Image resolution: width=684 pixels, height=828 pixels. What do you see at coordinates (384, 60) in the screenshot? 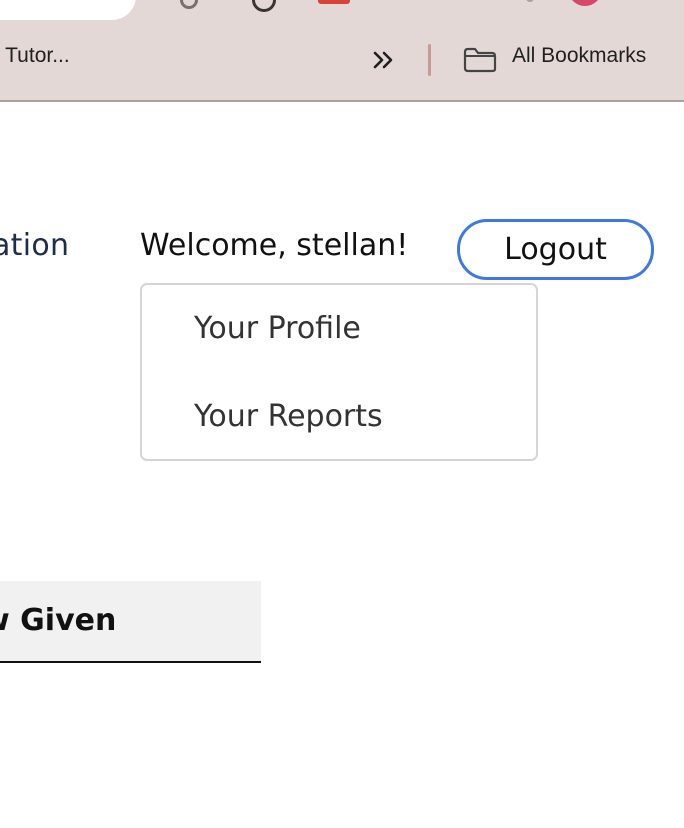
I see `double-chevron-right-icon` at bounding box center [384, 60].